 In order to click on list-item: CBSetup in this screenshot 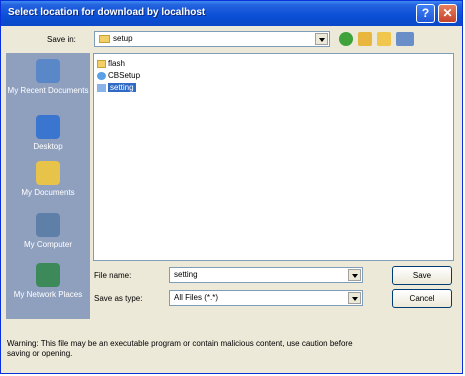, I will do `click(118, 75)`.